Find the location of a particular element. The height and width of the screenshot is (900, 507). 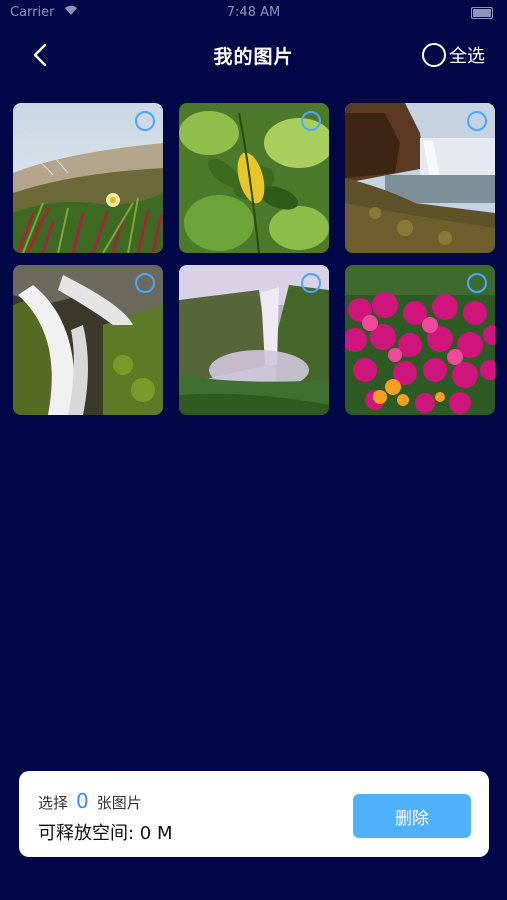

circle-check-icon is located at coordinates (434, 55).